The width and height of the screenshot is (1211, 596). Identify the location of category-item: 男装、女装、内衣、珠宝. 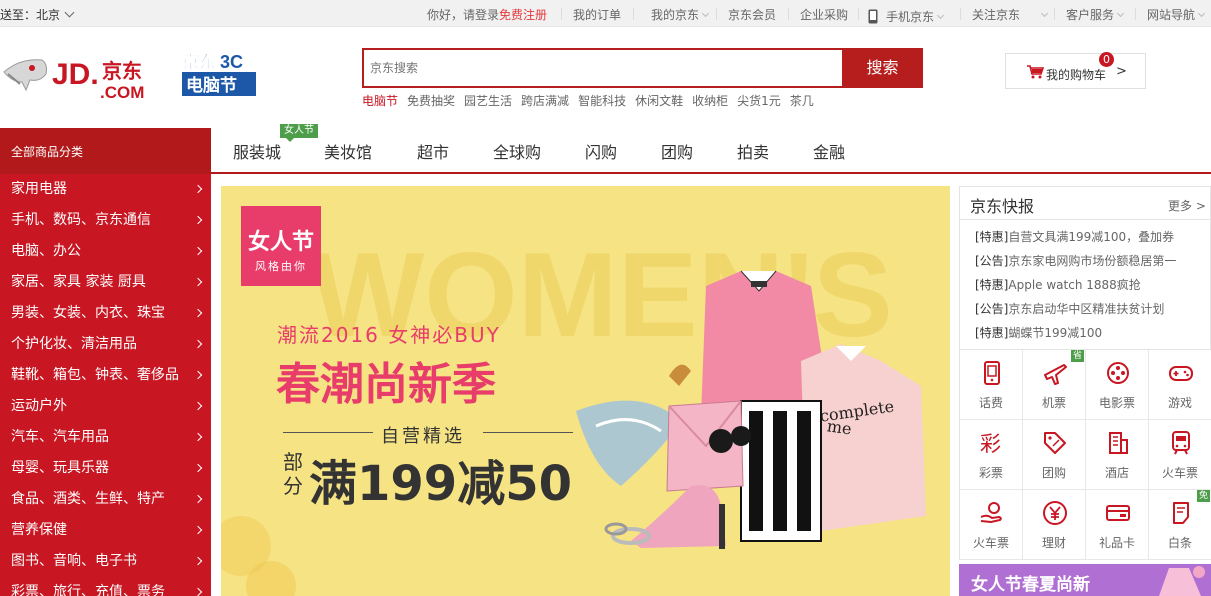
(105, 313).